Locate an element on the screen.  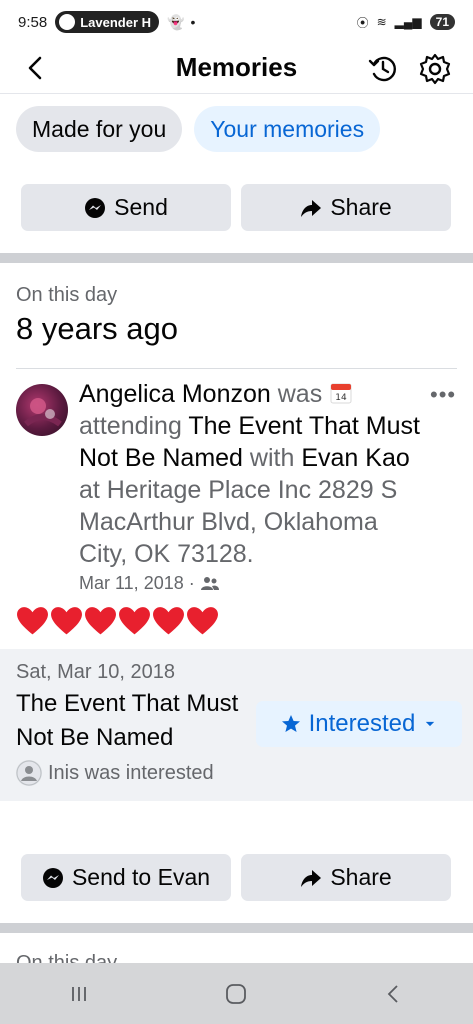
status-right: ⦿ ≋ ▂▄▆ 71 is located at coordinates (406, 22).